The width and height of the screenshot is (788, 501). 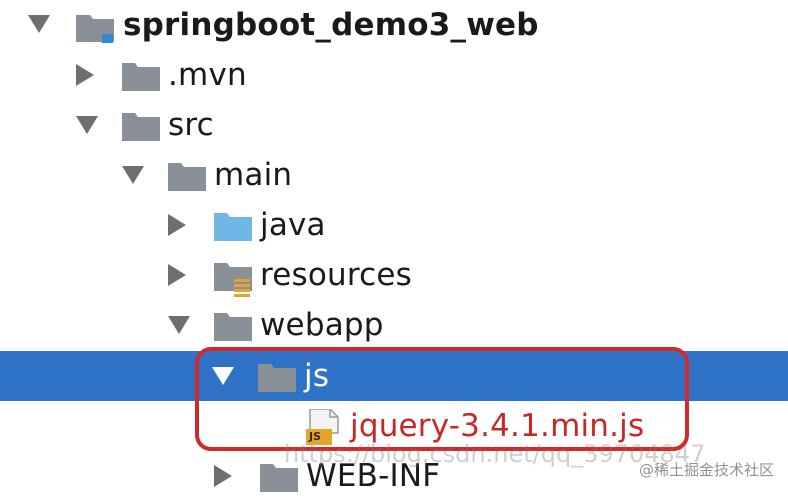 I want to click on module-folder-icon, so click(x=96, y=30).